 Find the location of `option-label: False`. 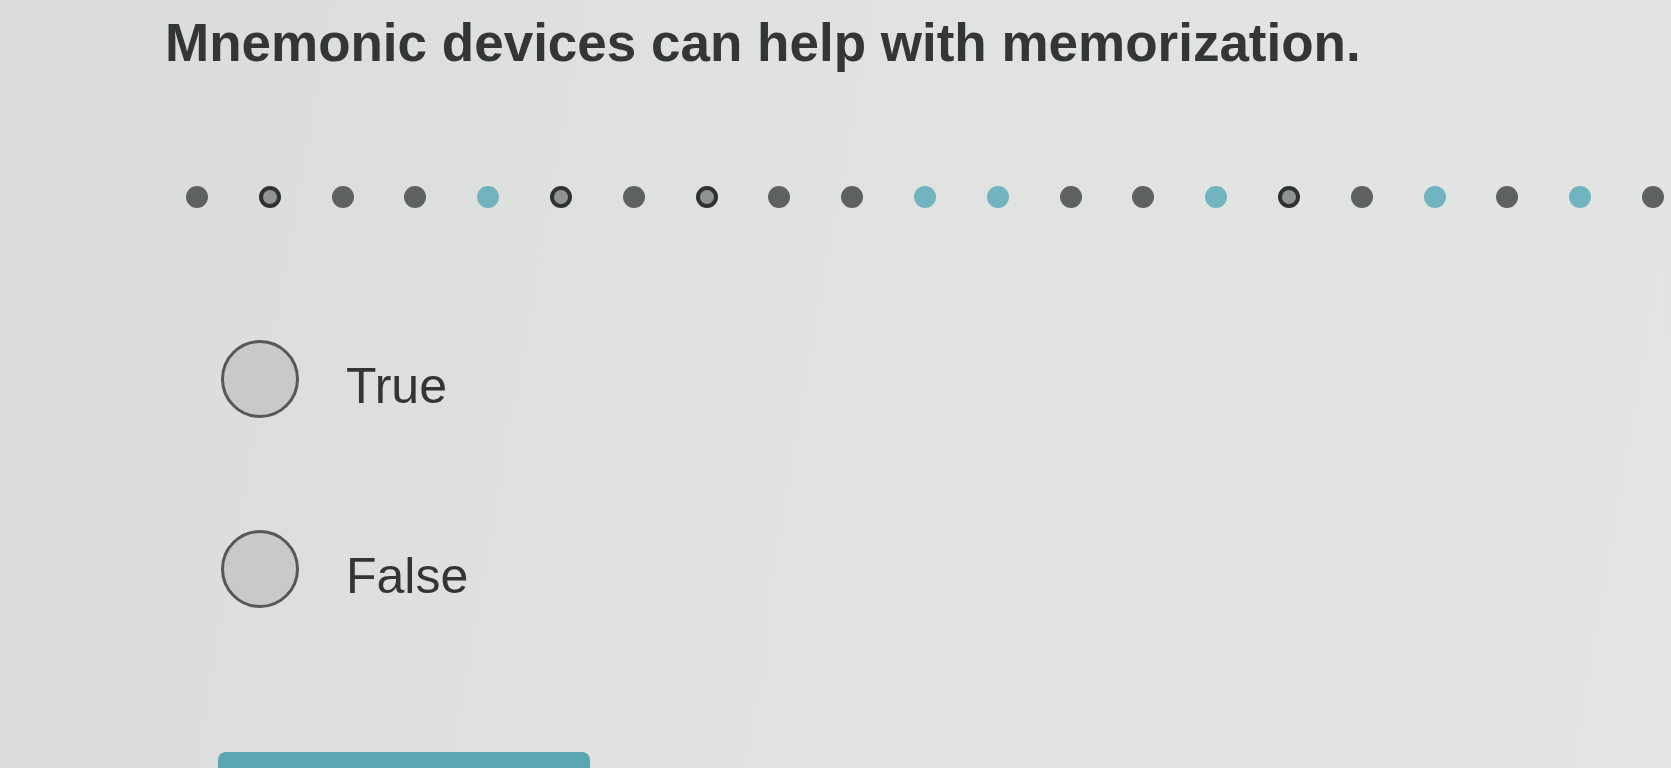

option-label: False is located at coordinates (407, 576).